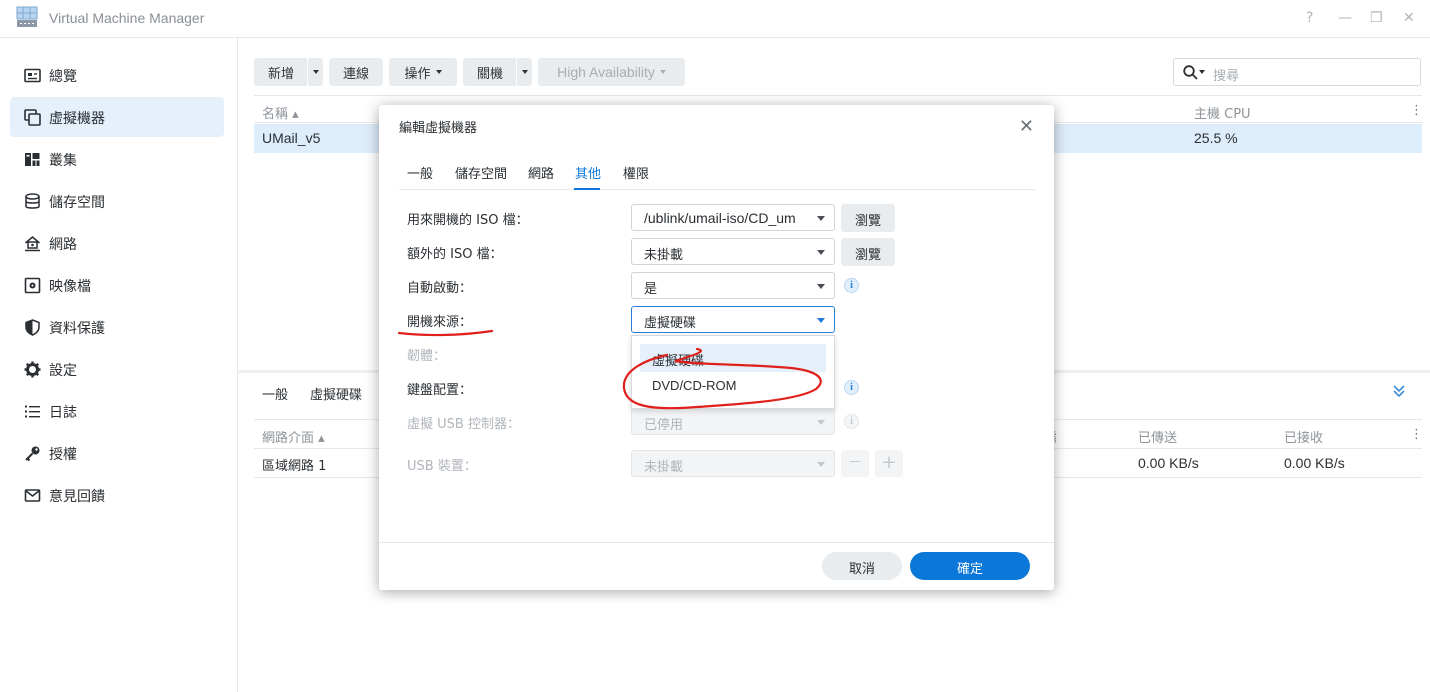 The image size is (1430, 692). Describe the element at coordinates (117, 453) in the screenshot. I see `sidebar-item-license: 授權` at that location.